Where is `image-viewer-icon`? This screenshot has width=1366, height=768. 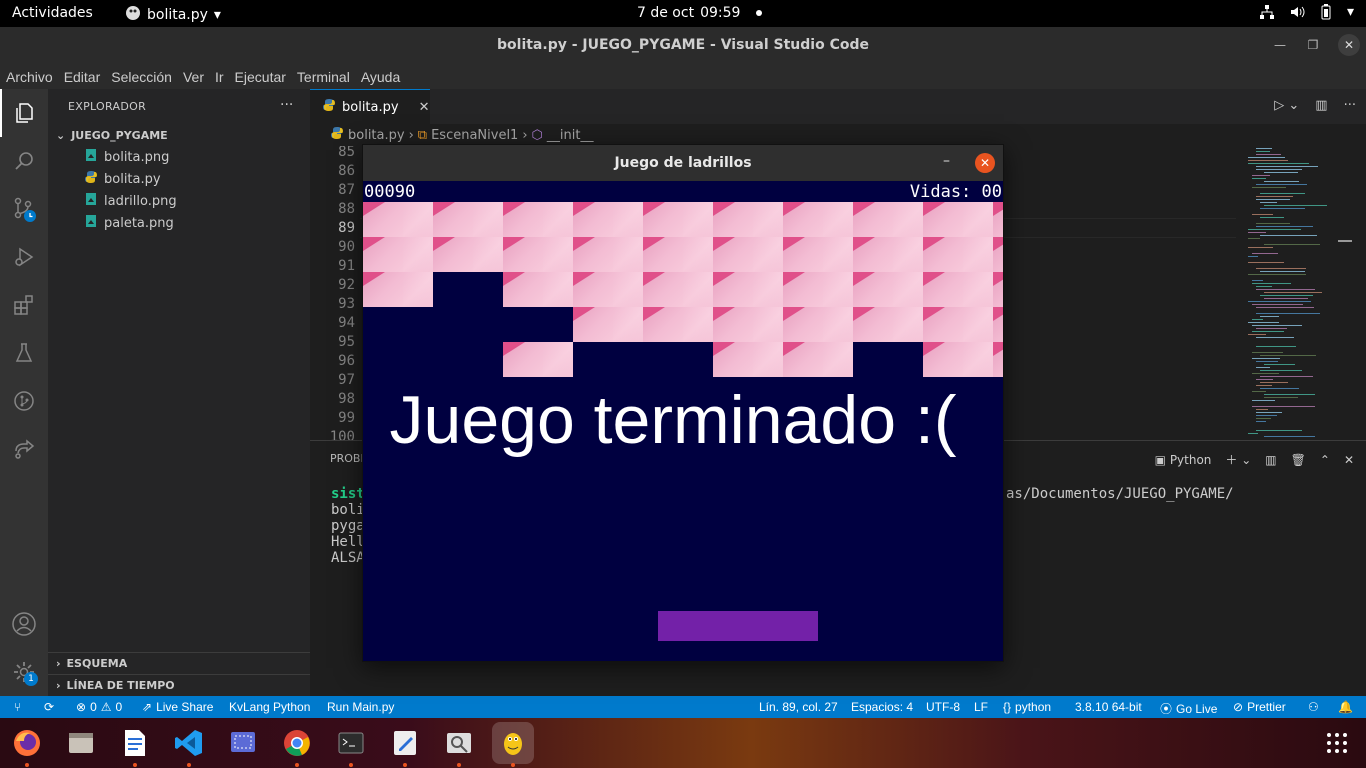
image-viewer-icon is located at coordinates (459, 744).